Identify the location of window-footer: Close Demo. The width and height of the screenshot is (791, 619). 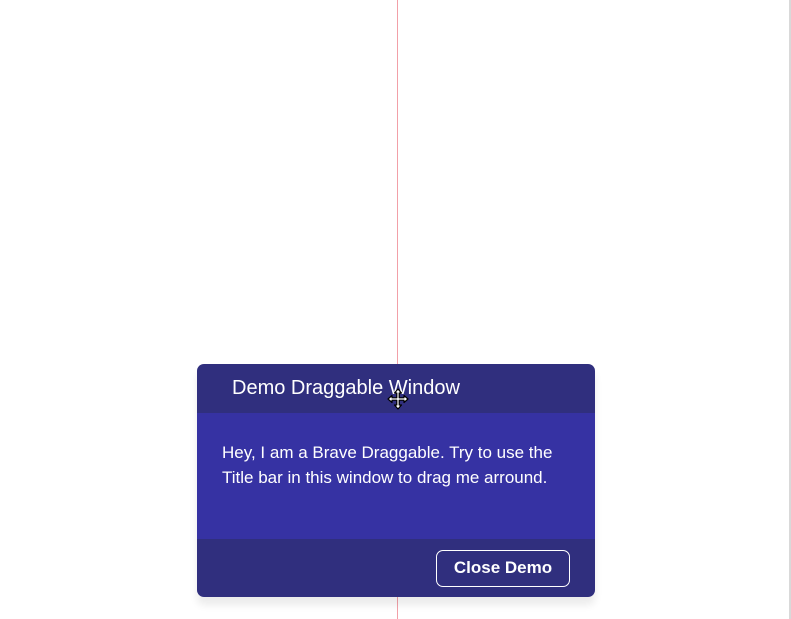
(396, 568).